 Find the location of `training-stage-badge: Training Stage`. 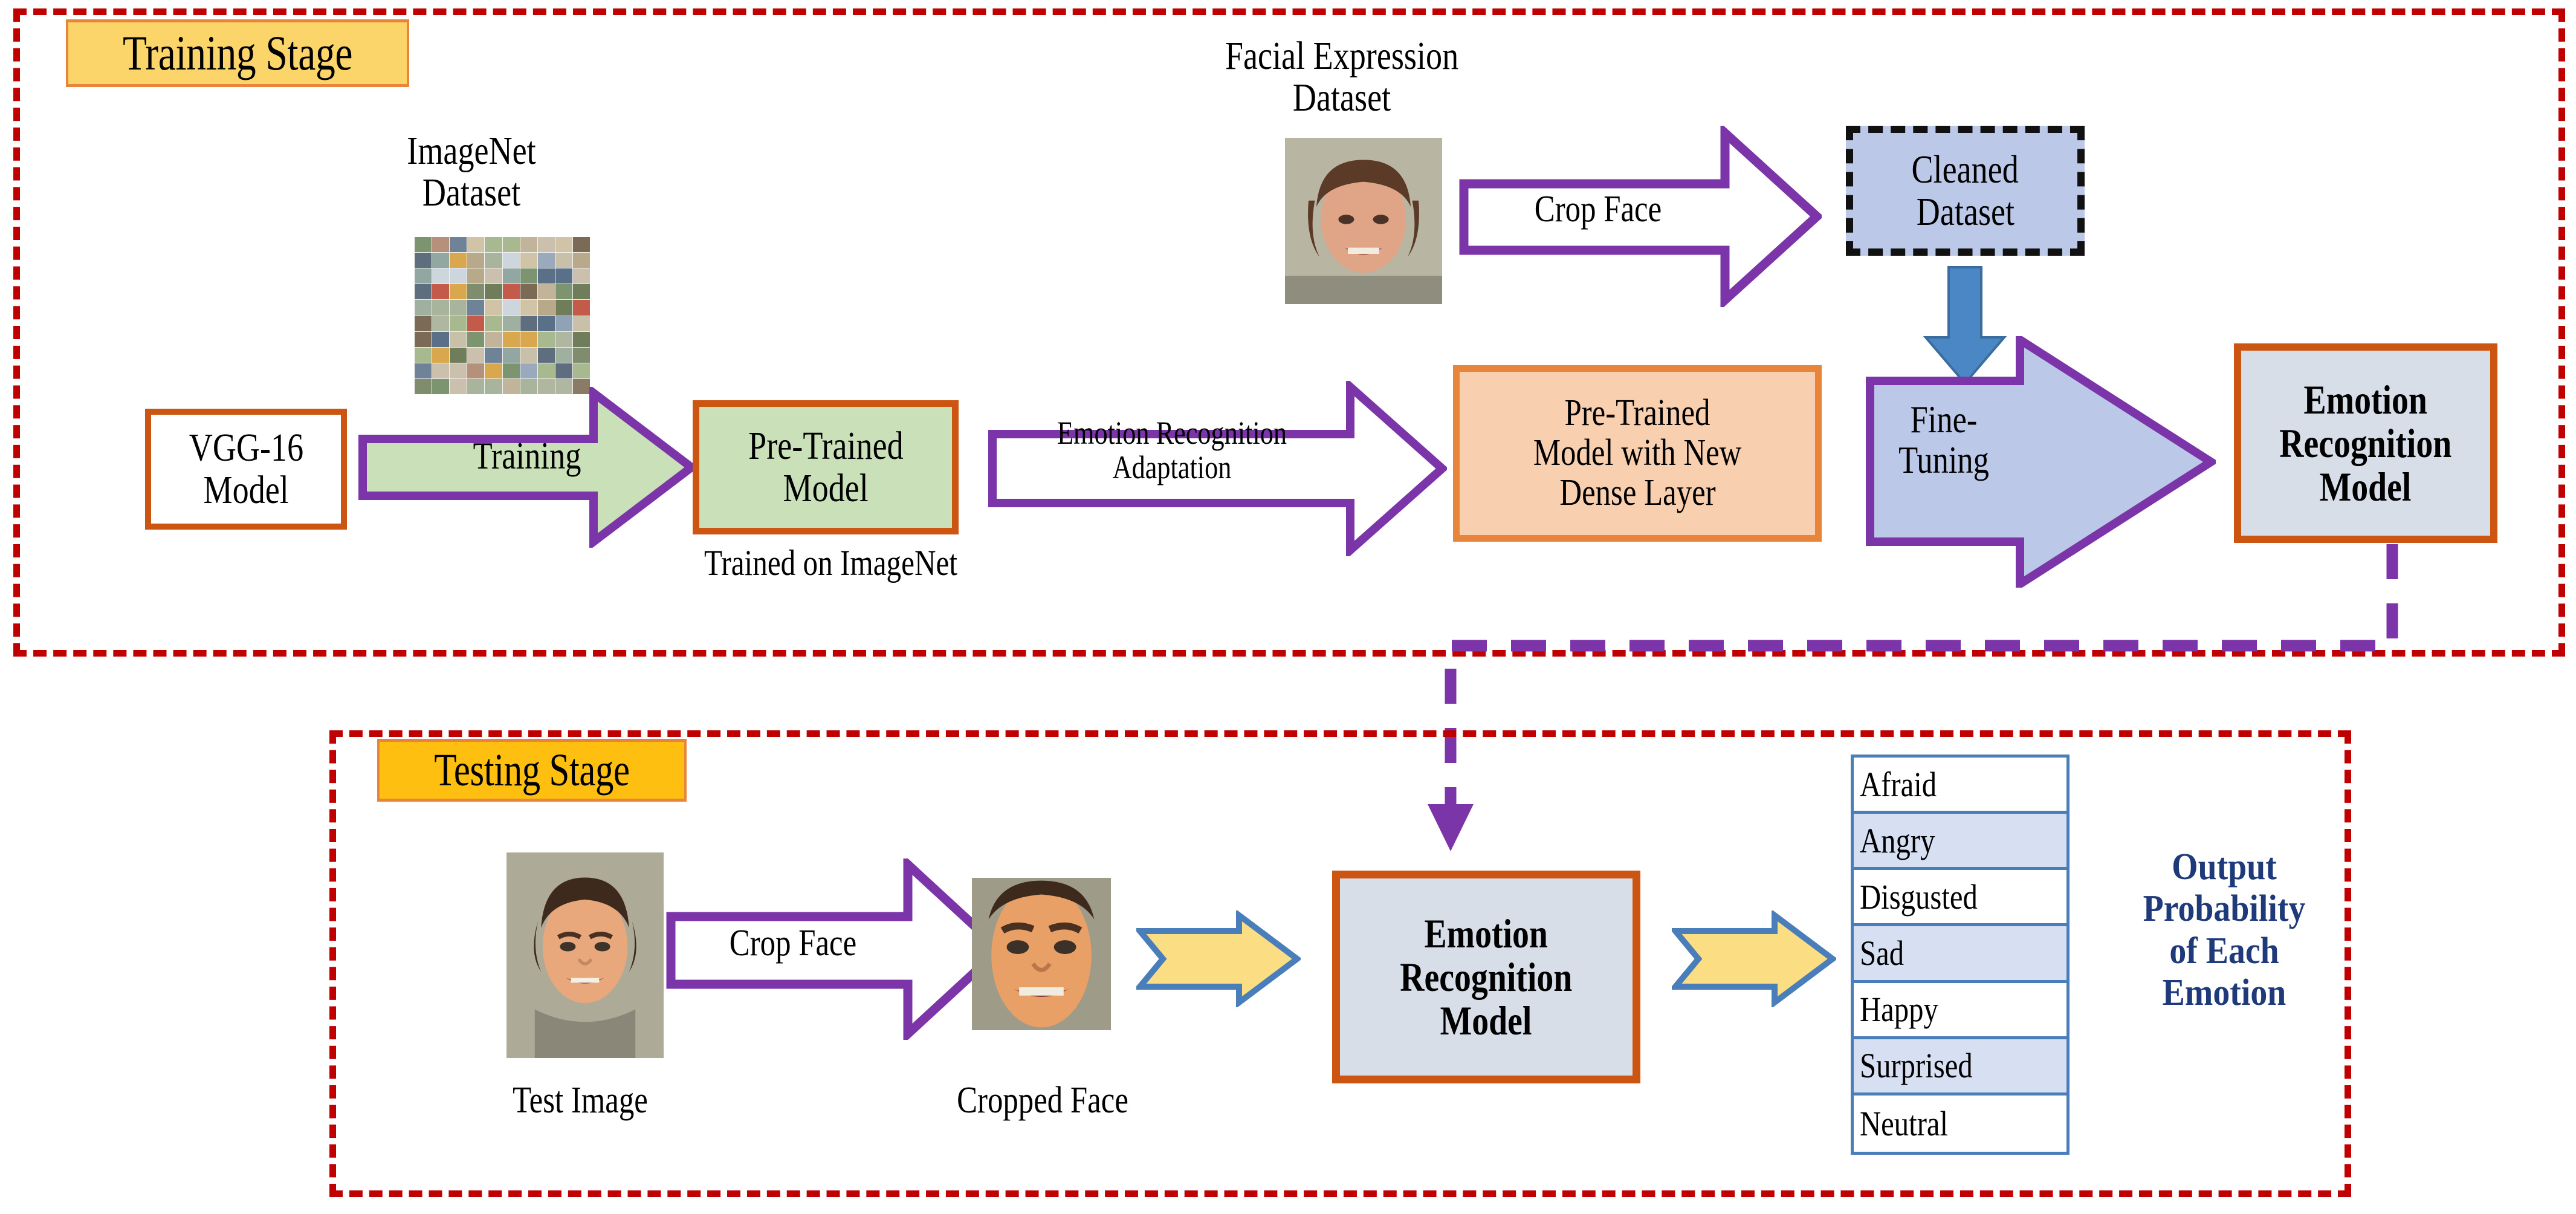

training-stage-badge: Training Stage is located at coordinates (237, 53).